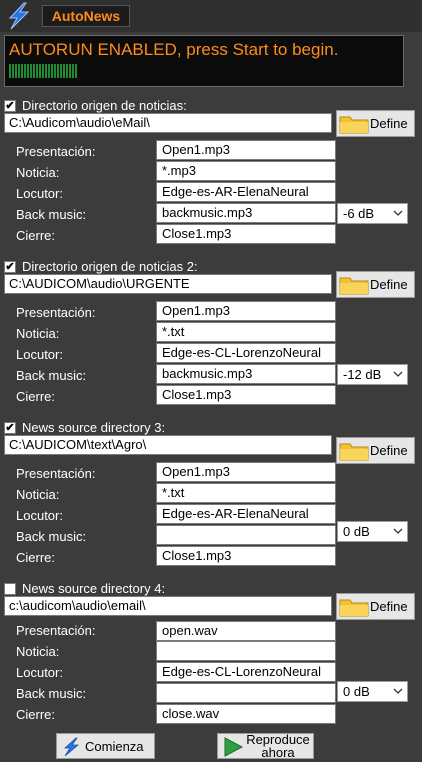 This screenshot has height=762, width=422. I want to click on presentacion-field: open.wav, so click(246, 631).